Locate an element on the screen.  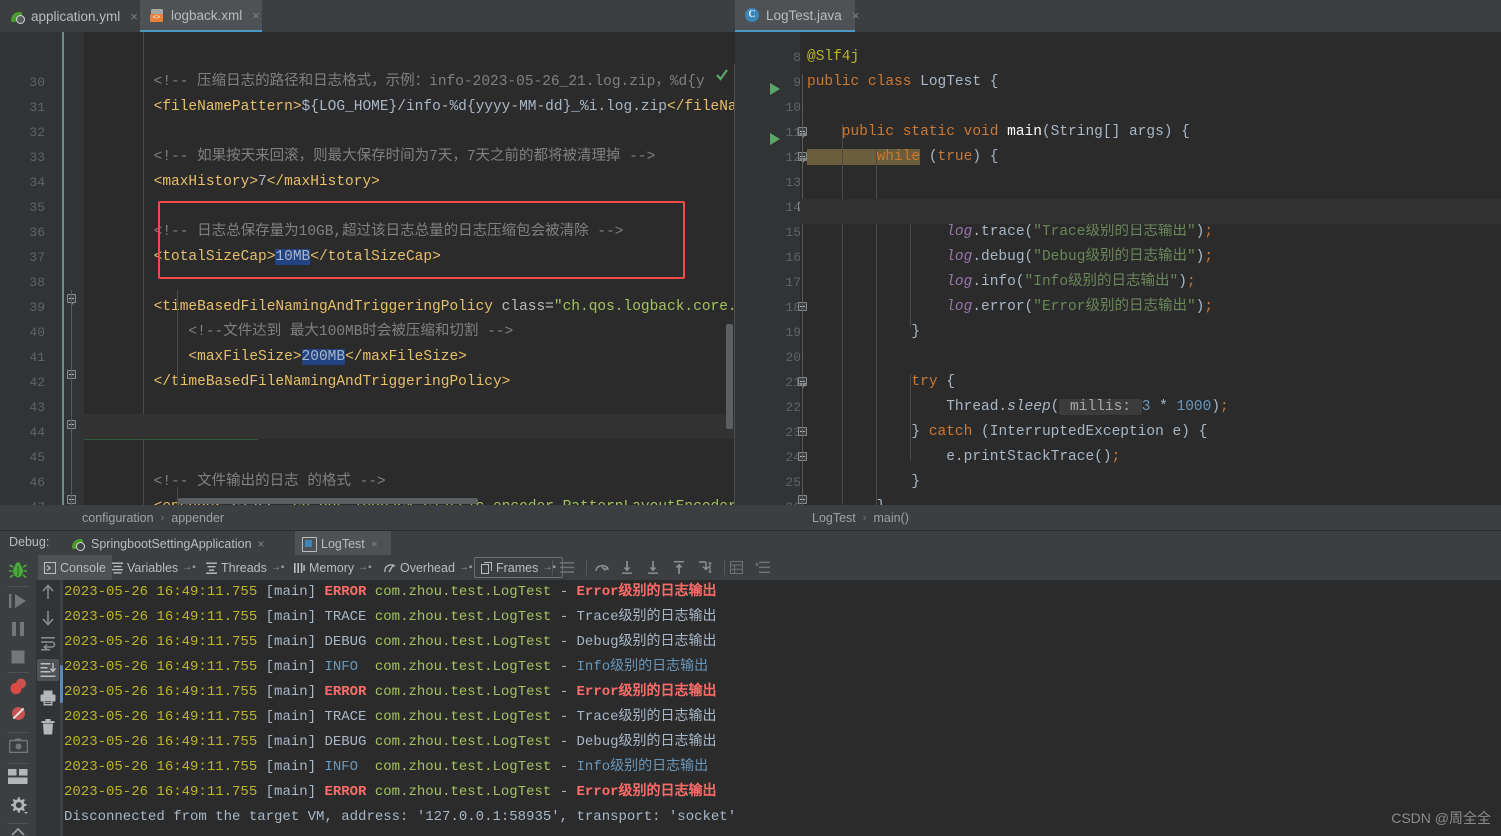
scroll-down-icon is located at coordinates (48, 618).